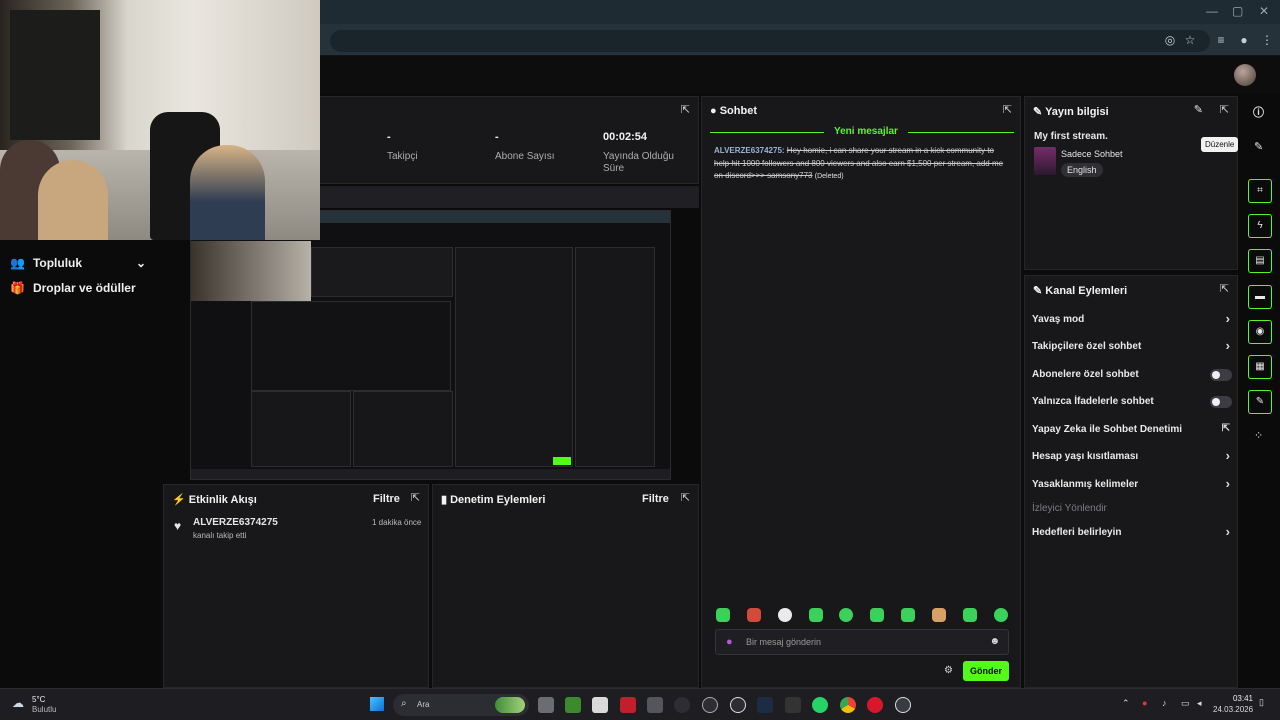  What do you see at coordinates (1239, 698) in the screenshot?
I see `clock-time: 03:41` at bounding box center [1239, 698].